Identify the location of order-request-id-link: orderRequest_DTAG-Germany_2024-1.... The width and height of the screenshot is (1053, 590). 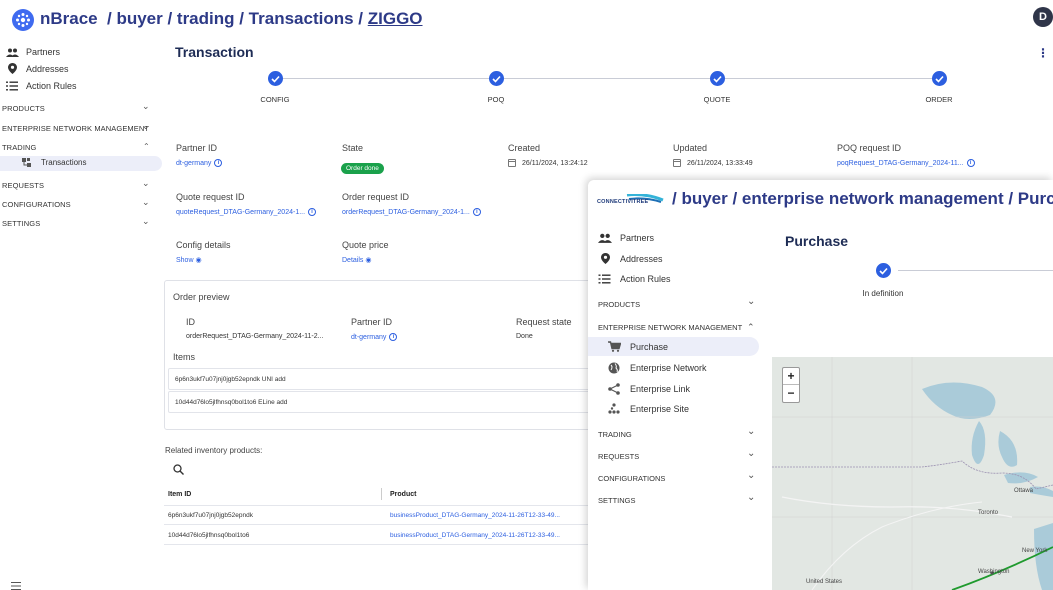
(406, 212).